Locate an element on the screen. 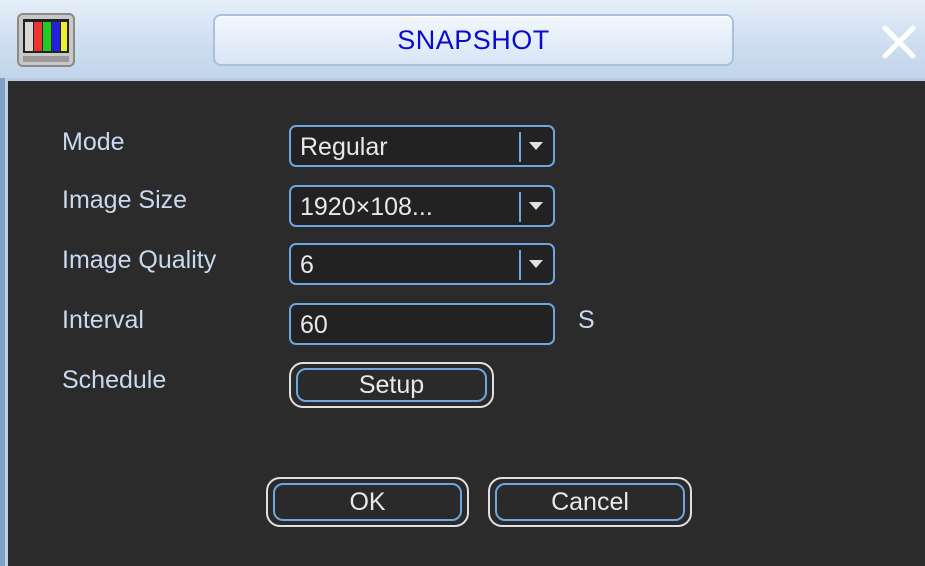 The image size is (925, 566). interval-label: Interval is located at coordinates (103, 320).